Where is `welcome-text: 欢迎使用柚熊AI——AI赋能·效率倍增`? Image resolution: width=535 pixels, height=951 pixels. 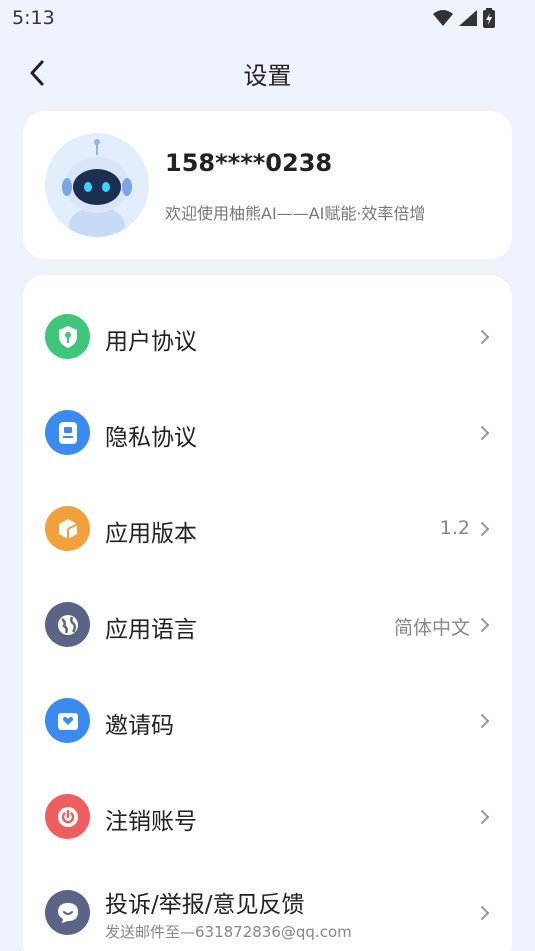 welcome-text: 欢迎使用柚熊AI——AI赋能·效率倍增 is located at coordinates (295, 213).